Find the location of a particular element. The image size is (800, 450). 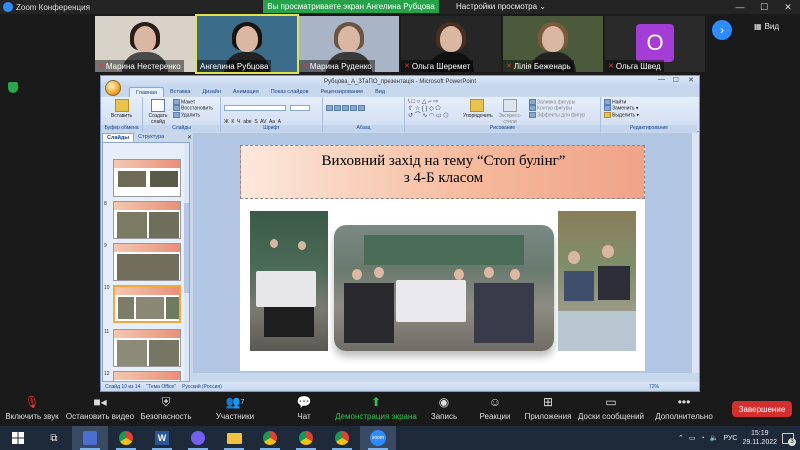

system-tray: ⌃ ▭ ◔ 🔈 РУС 15:19 29.11.2022 3 is located at coordinates (739, 438).